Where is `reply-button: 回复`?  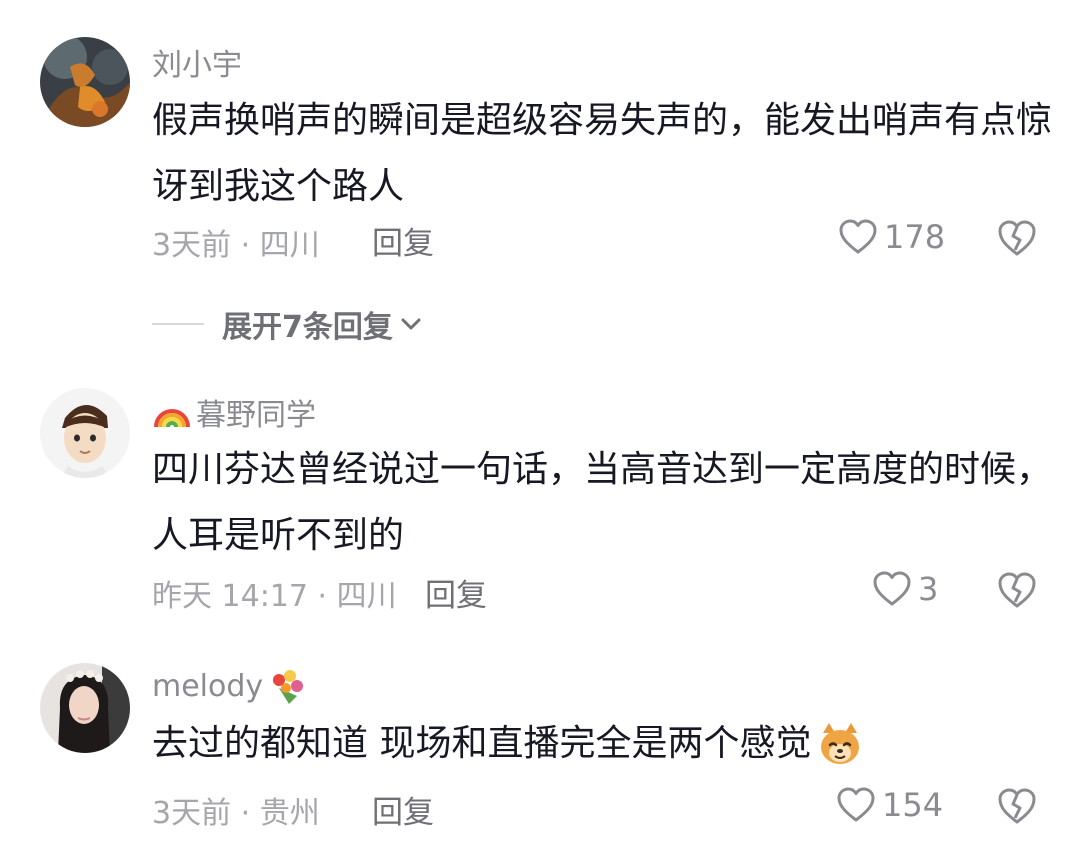 reply-button: 回复 is located at coordinates (403, 809).